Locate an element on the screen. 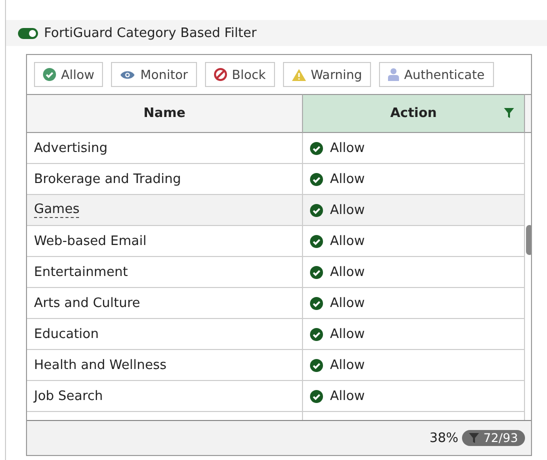 The height and width of the screenshot is (460, 547). action-button: Allow is located at coordinates (69, 74).